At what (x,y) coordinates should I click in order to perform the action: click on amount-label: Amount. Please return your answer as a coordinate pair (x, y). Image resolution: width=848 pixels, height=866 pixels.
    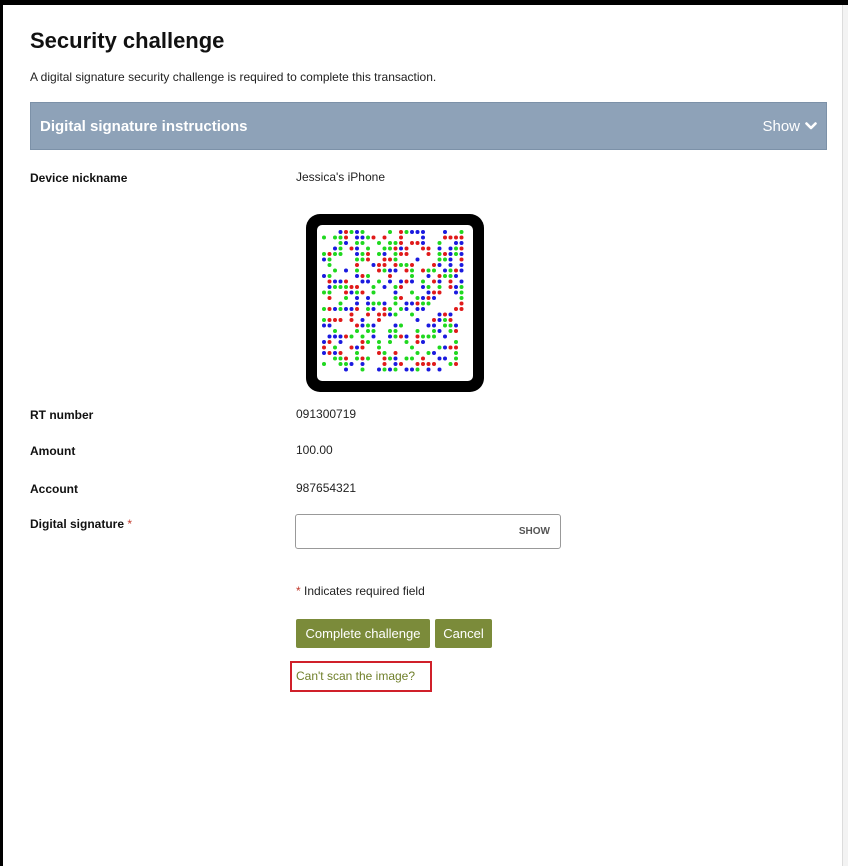
    Looking at the image, I should click on (53, 451).